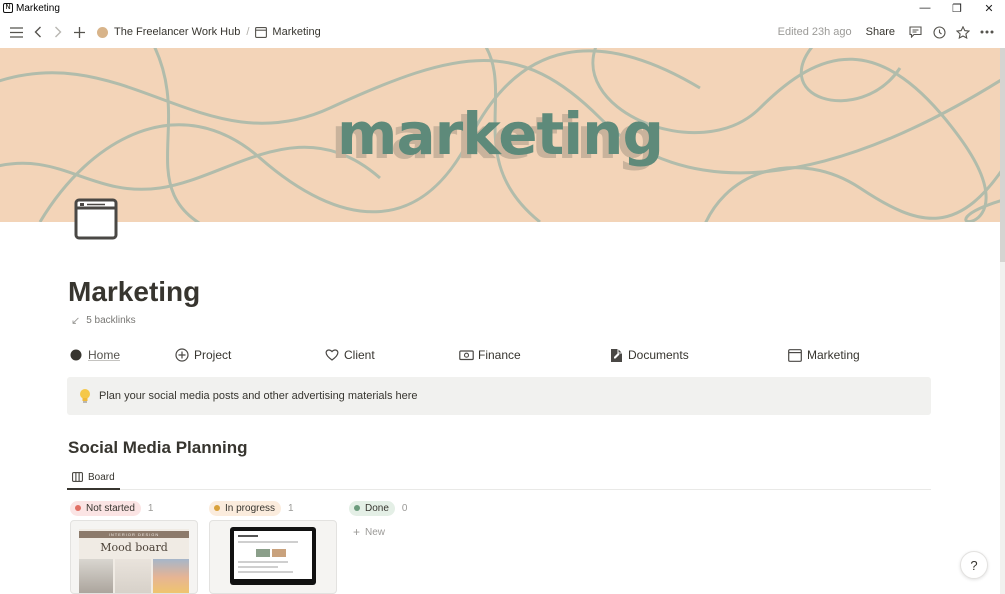  I want to click on document-pen-icon, so click(616, 355).